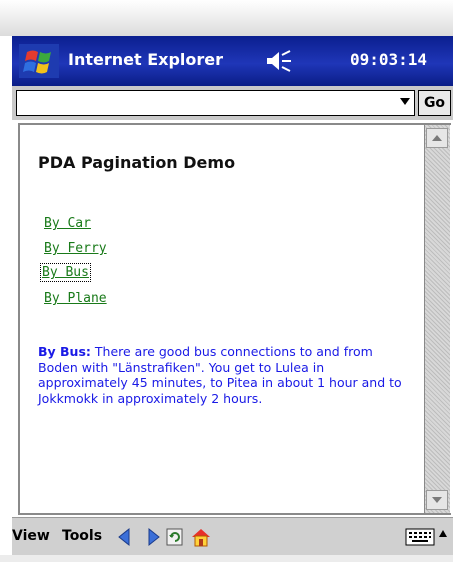  Describe the element at coordinates (434, 103) in the screenshot. I see `go-button: Go` at that location.